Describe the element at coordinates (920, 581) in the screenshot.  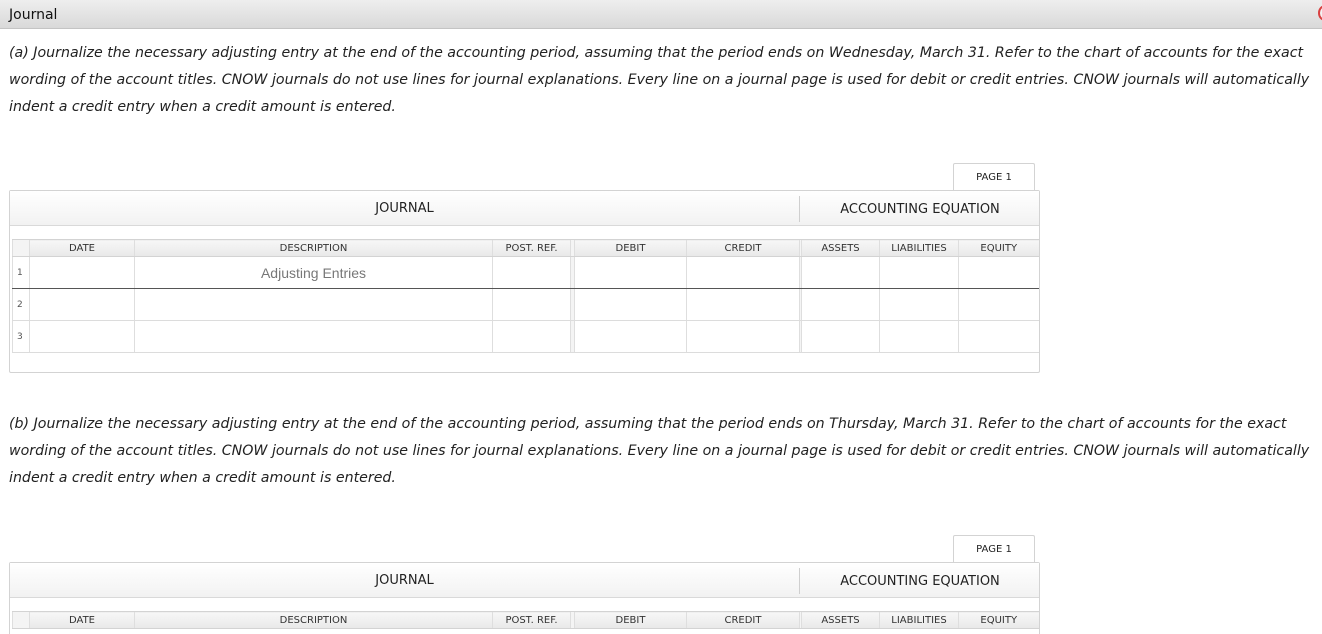
I see `part-b-equation-title: ACCOUNTING EQUATION` at that location.